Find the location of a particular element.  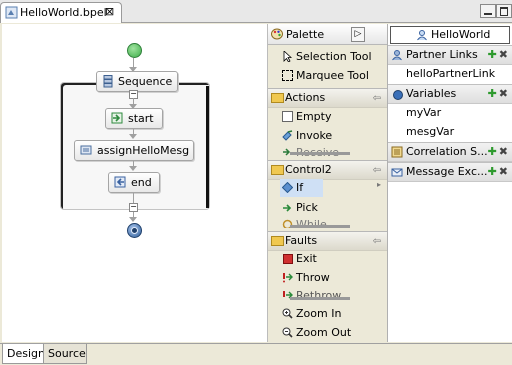

palette-item-zoom-in: Zoom In is located at coordinates (330, 314).